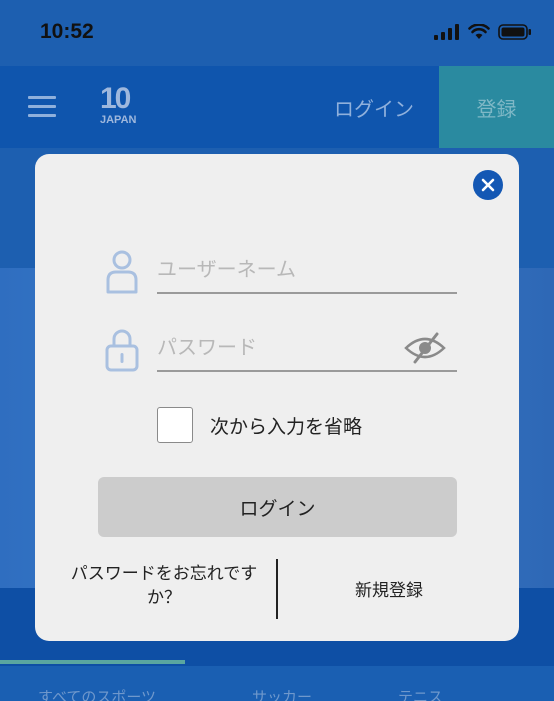 Image resolution: width=554 pixels, height=701 pixels. I want to click on status-time: 10:52, so click(67, 31).